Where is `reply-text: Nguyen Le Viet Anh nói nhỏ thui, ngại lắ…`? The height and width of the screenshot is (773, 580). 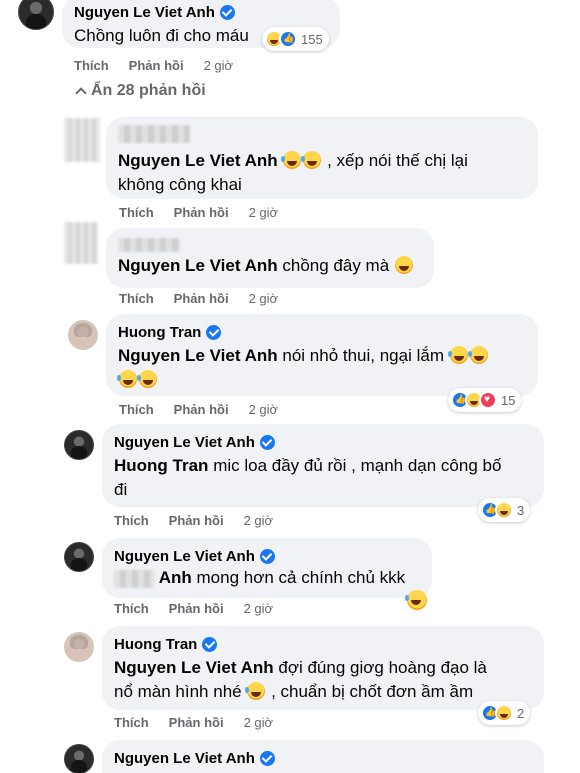
reply-text: Nguyen Le Viet Anh nói nhỏ thui, ngại lắ… is located at coordinates (321, 368).